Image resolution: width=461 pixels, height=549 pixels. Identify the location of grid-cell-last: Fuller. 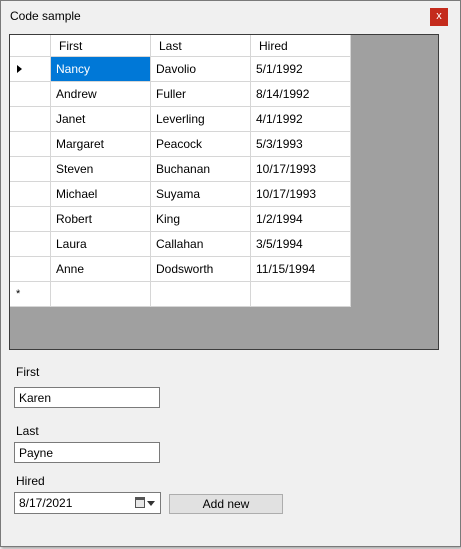
(200, 94).